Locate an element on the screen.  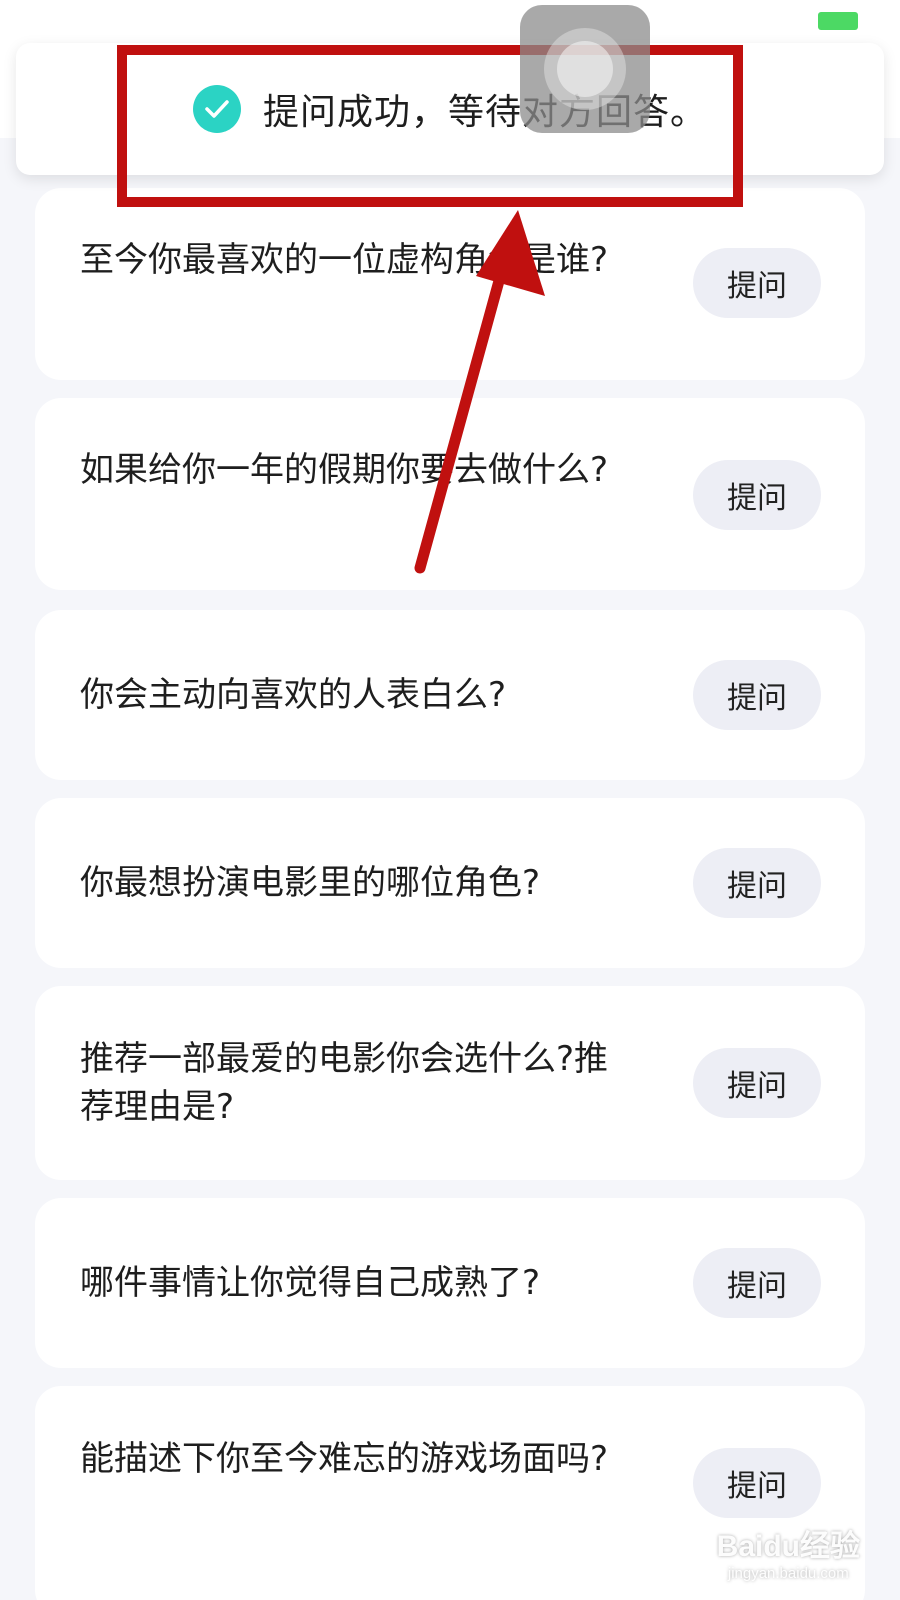
watermark: Baidu经验 jingyan.baidu.com is located at coordinates (788, 1551).